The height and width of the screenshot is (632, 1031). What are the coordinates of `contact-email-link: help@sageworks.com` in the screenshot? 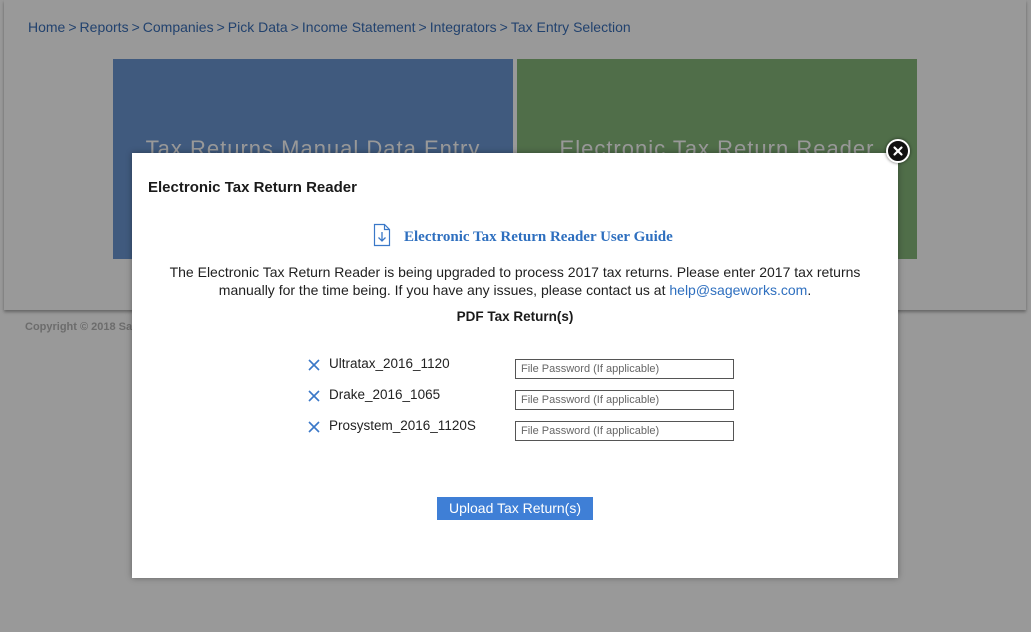 It's located at (738, 290).